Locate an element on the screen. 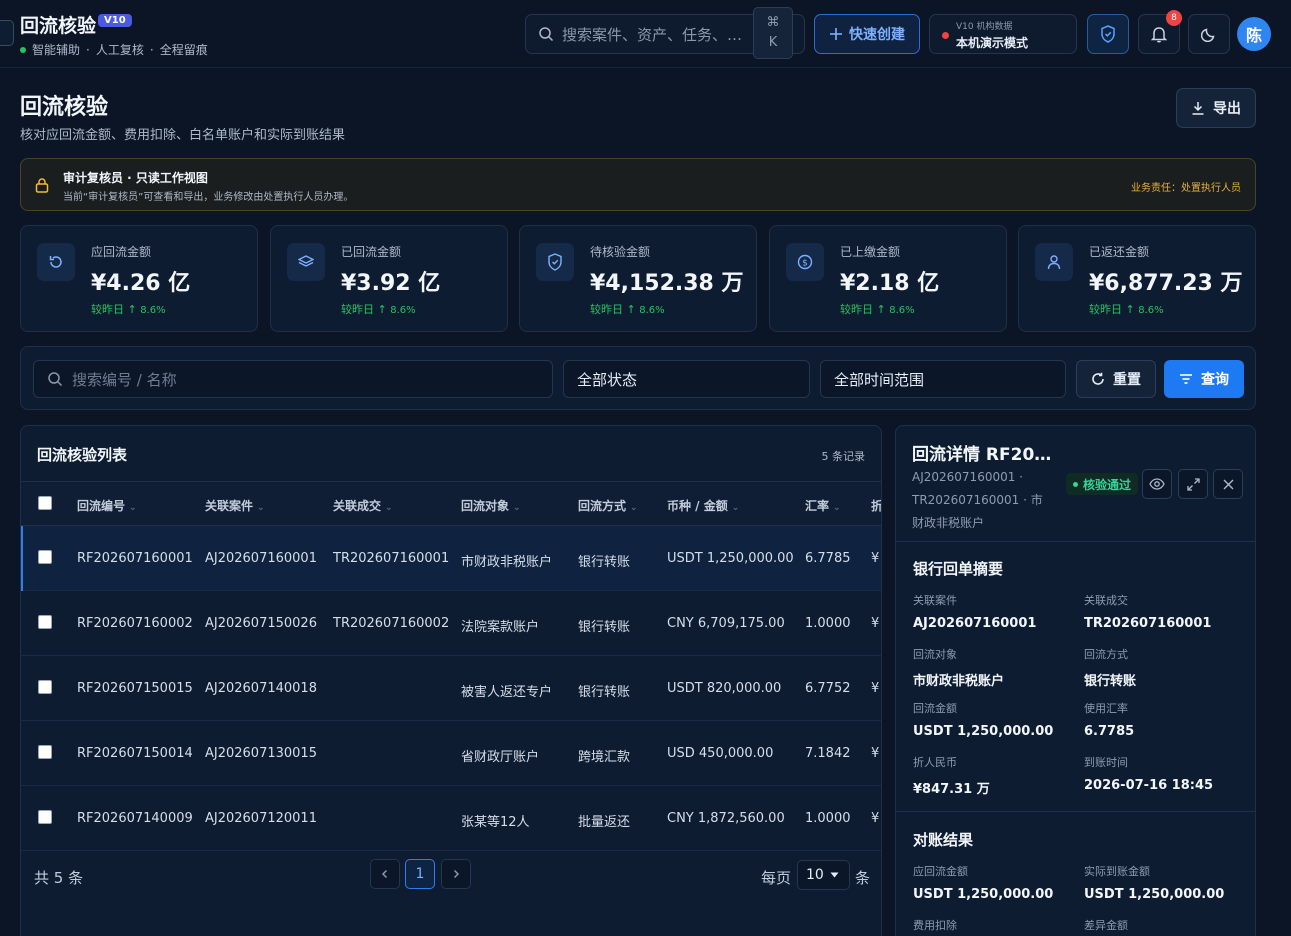 This screenshot has width=1291, height=936. subtitle-item: 人工复核 is located at coordinates (119, 50).